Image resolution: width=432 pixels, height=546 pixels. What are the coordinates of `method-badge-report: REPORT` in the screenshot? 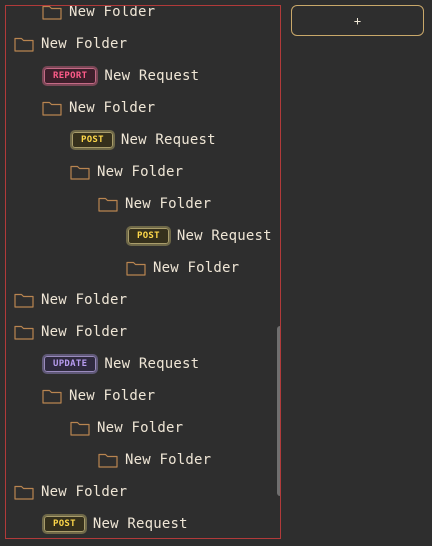 It's located at (70, 76).